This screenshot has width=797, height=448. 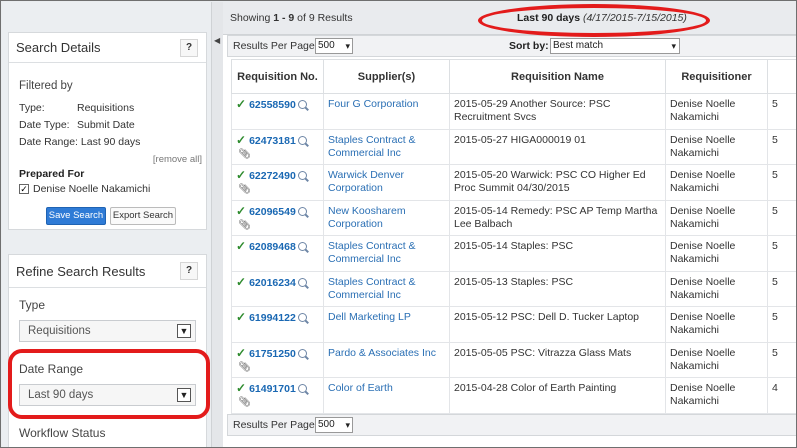 I want to click on requisition-link: 62473181, so click(x=272, y=141).